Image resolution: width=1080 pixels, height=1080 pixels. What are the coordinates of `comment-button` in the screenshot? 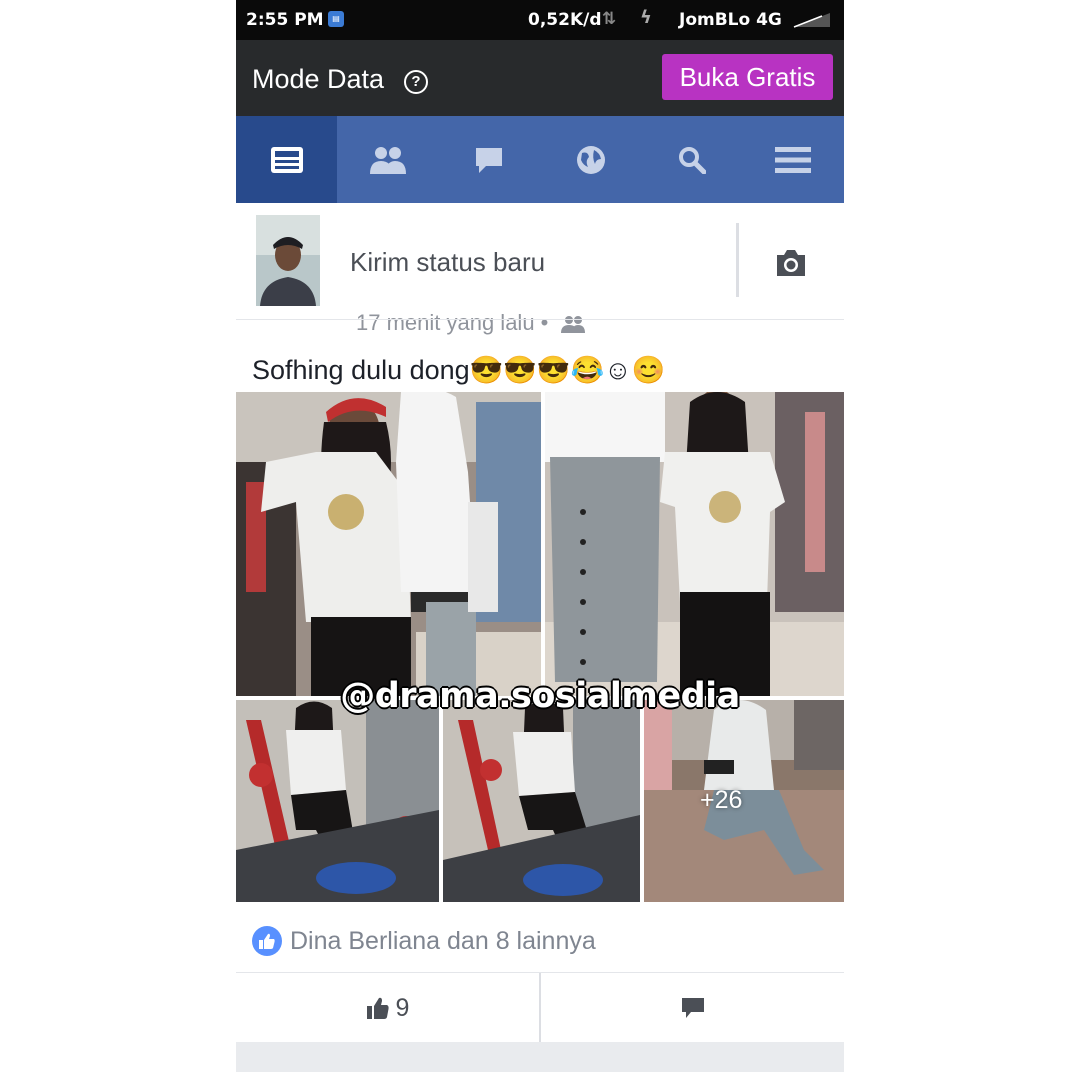 It's located at (692, 1008).